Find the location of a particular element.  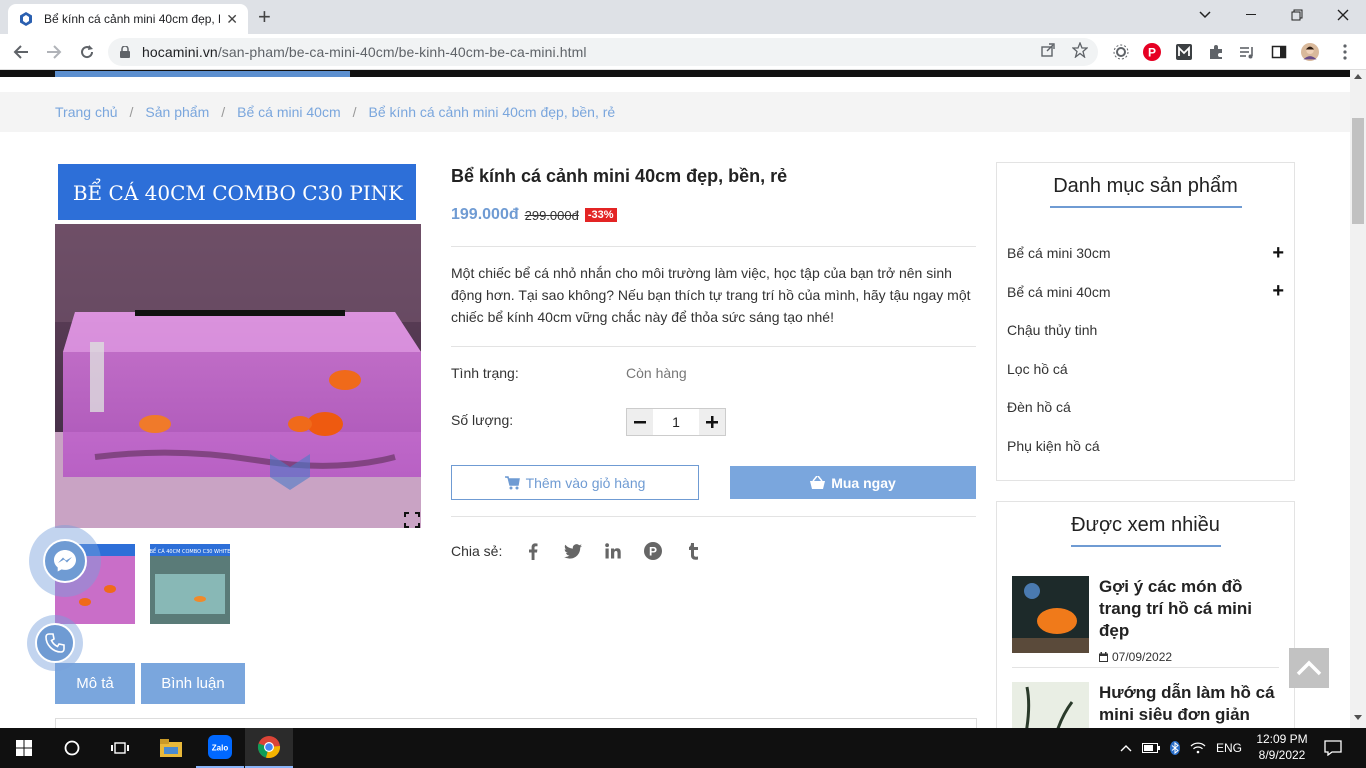

pinterest-icon: P is located at coordinates (653, 551).